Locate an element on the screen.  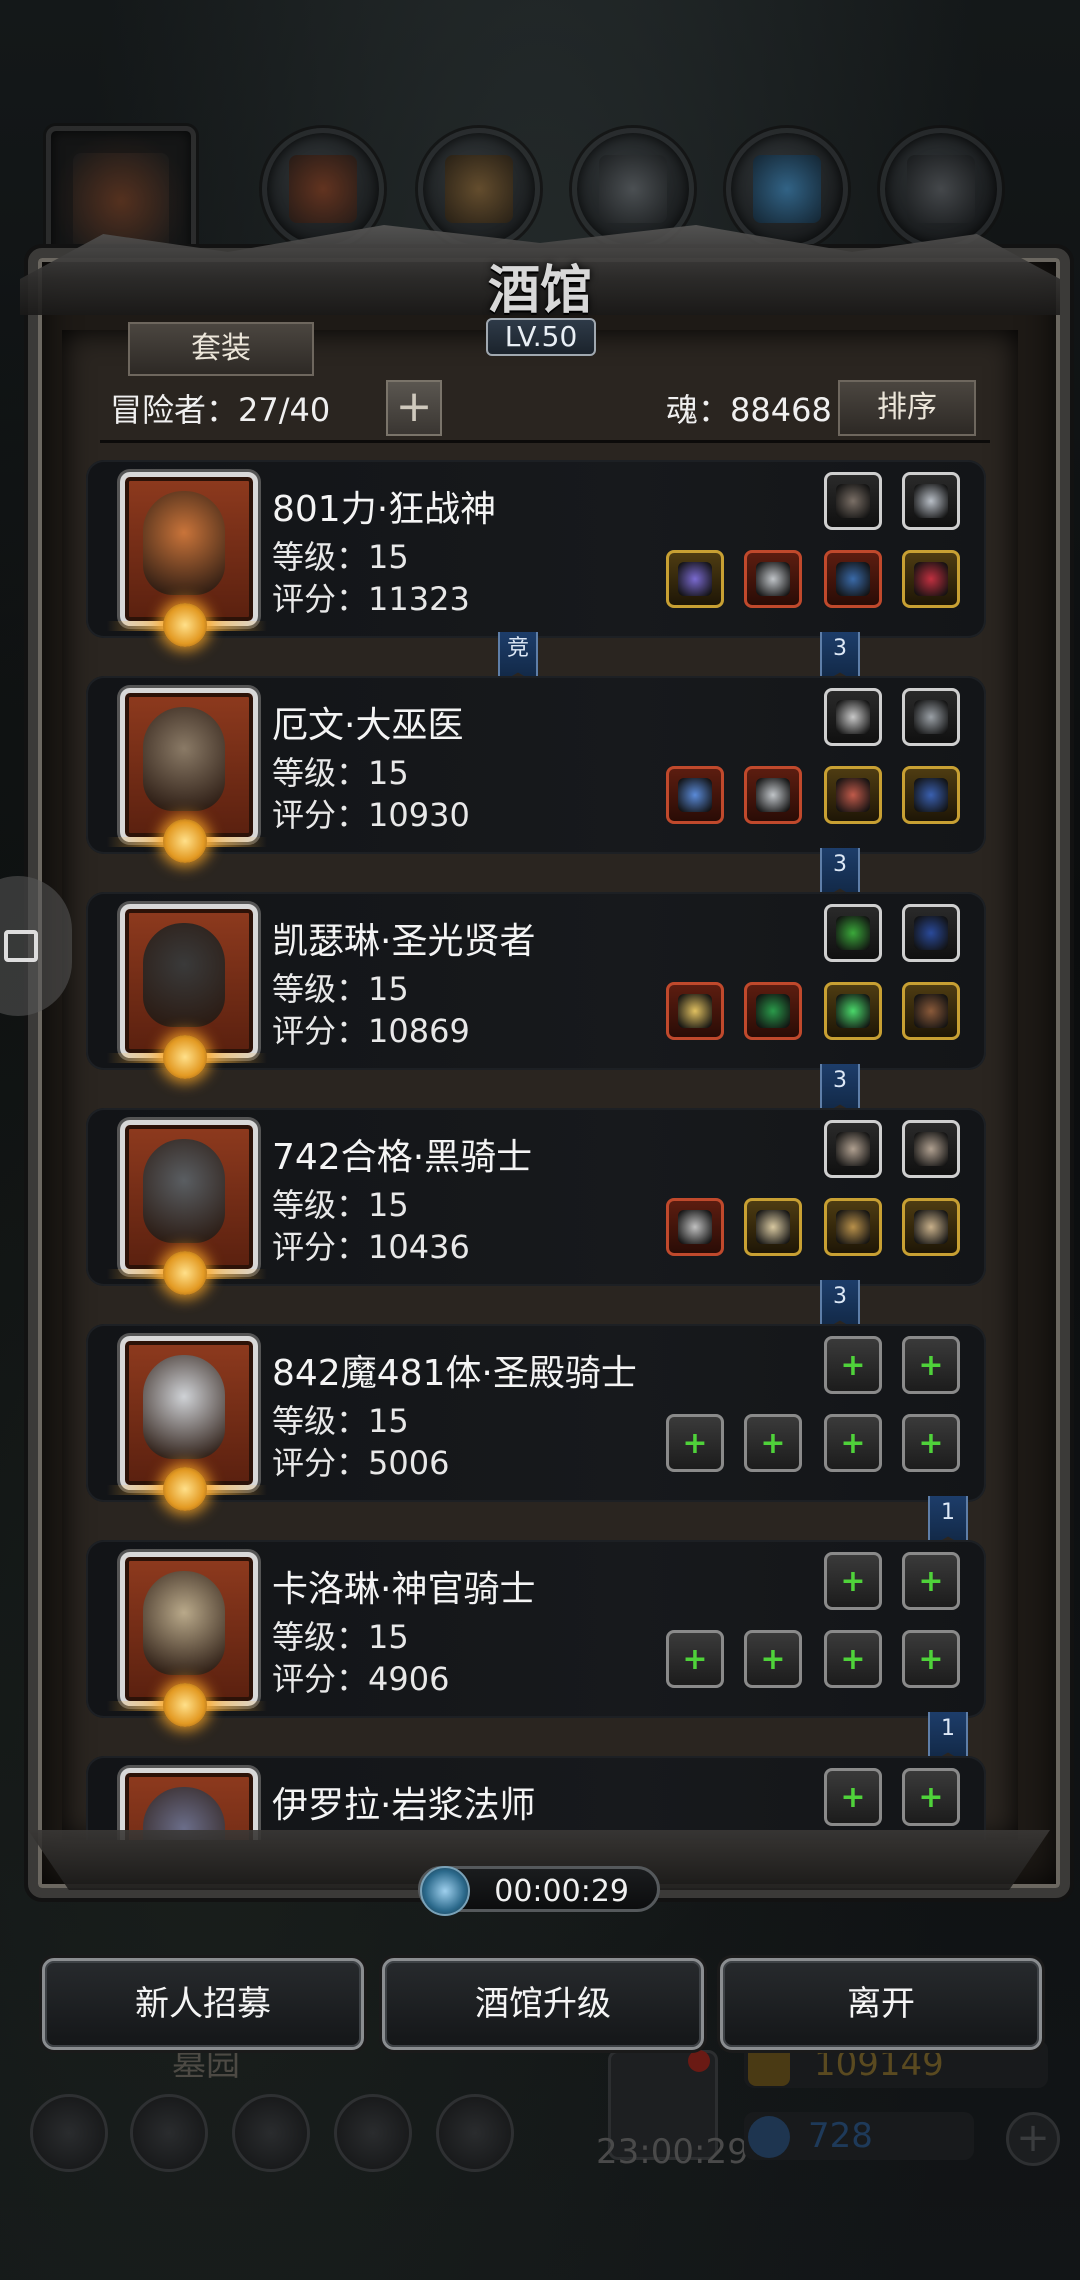
scroll-icon is located at coordinates (853, 1227).